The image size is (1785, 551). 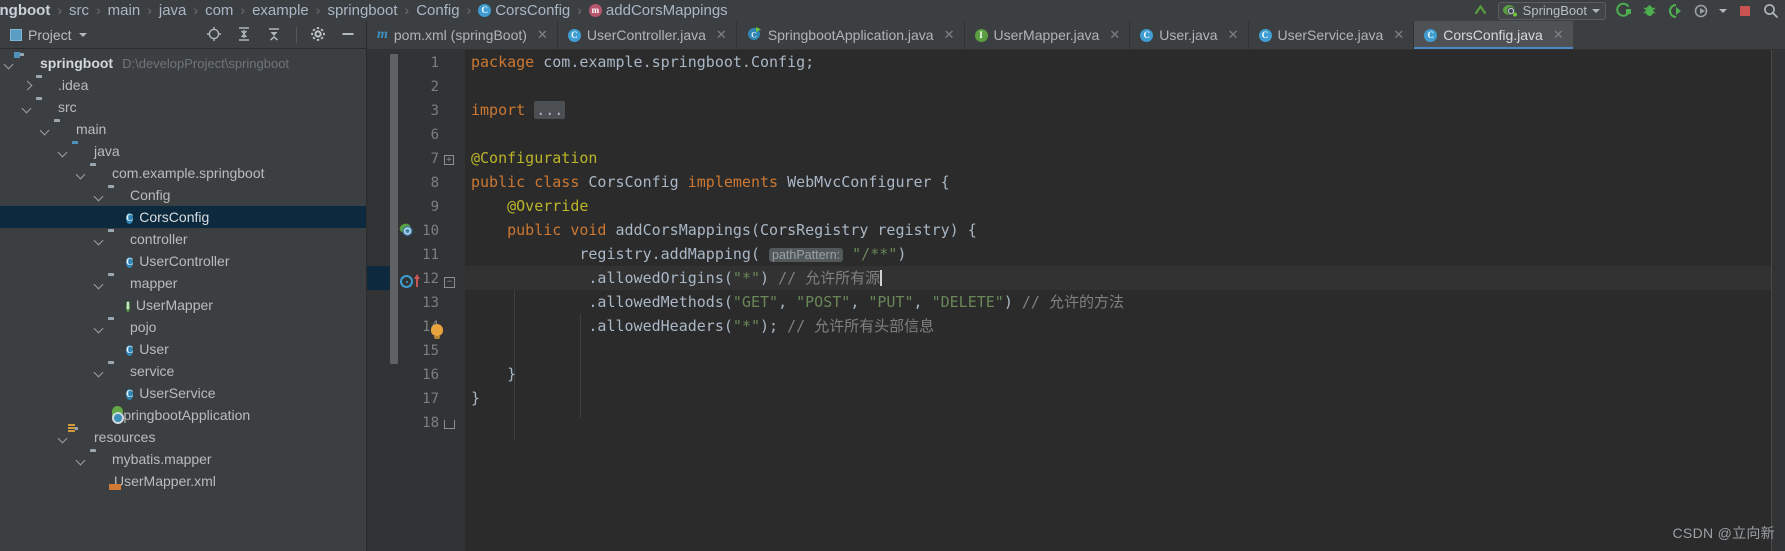 I want to click on tree-item-main: main, so click(x=183, y=129).